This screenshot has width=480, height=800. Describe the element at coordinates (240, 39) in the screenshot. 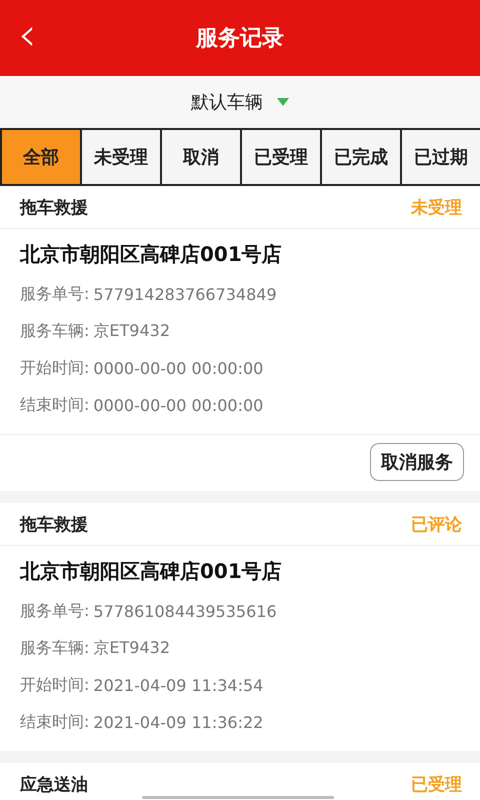

I see `page-title: 服务记录` at that location.